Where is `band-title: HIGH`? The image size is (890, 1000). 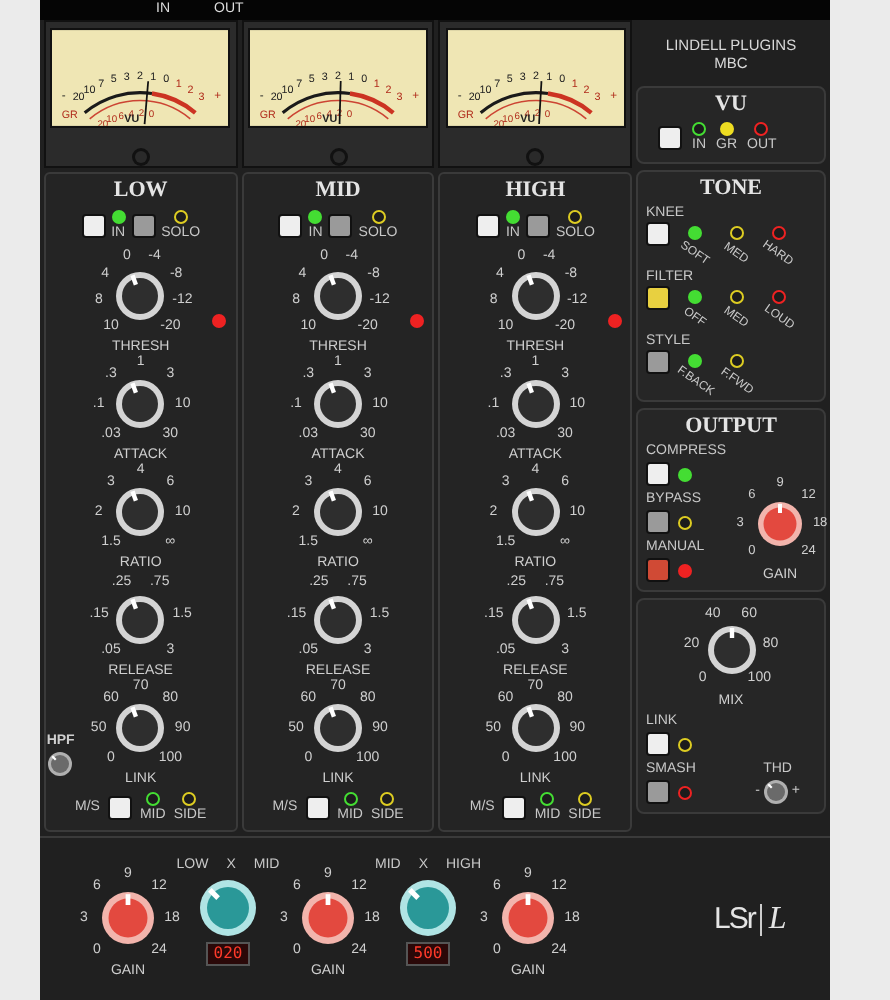
band-title: HIGH is located at coordinates (535, 191).